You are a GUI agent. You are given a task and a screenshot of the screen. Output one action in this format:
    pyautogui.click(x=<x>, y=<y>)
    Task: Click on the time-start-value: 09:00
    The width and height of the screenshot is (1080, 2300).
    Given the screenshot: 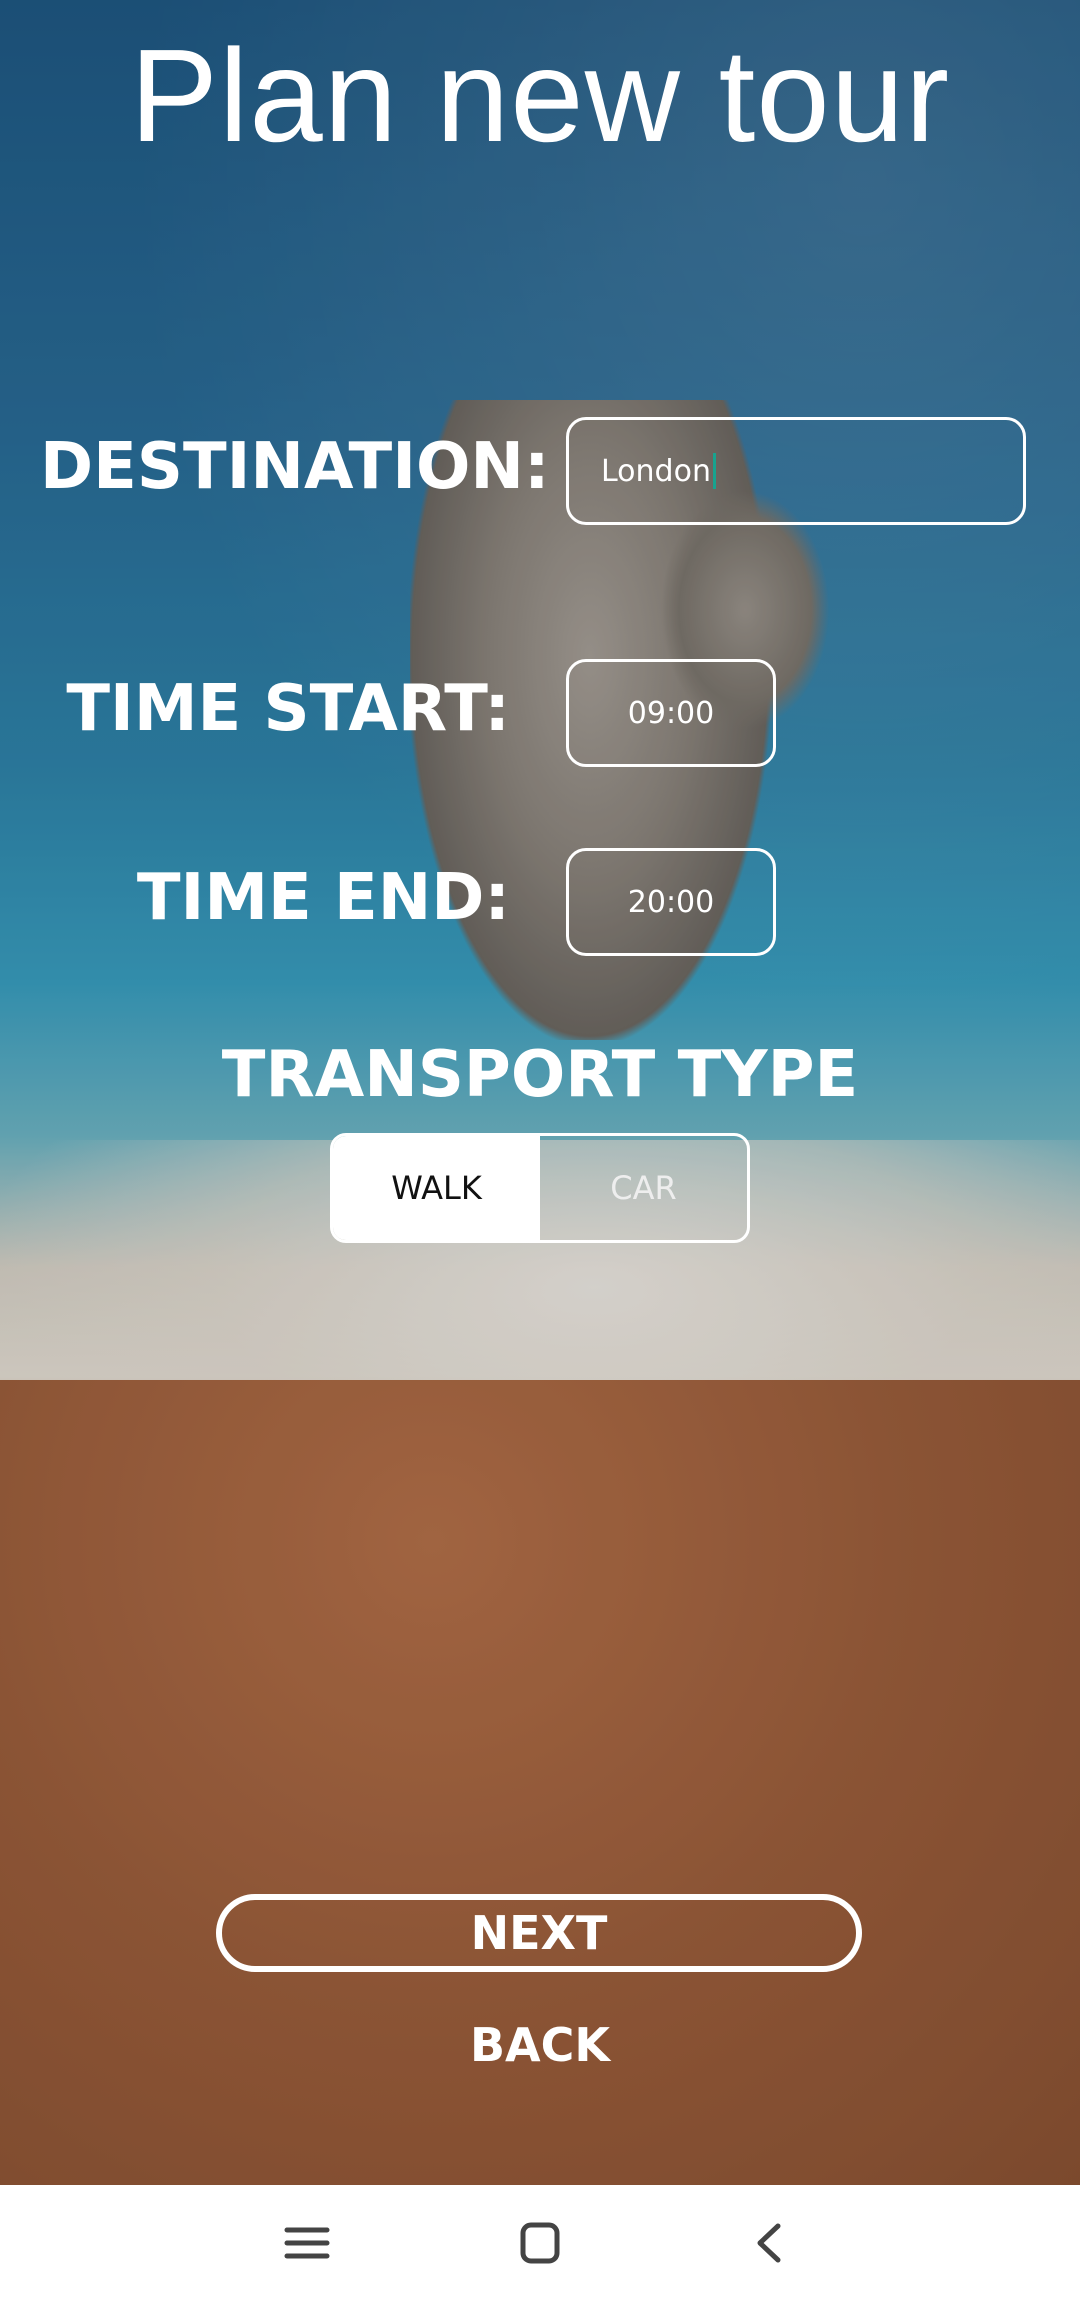 What is the action you would take?
    pyautogui.click(x=671, y=713)
    